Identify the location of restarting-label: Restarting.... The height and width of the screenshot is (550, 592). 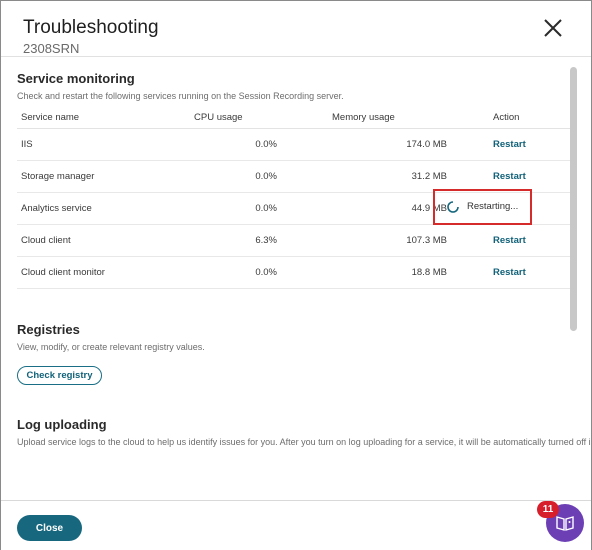
(493, 206).